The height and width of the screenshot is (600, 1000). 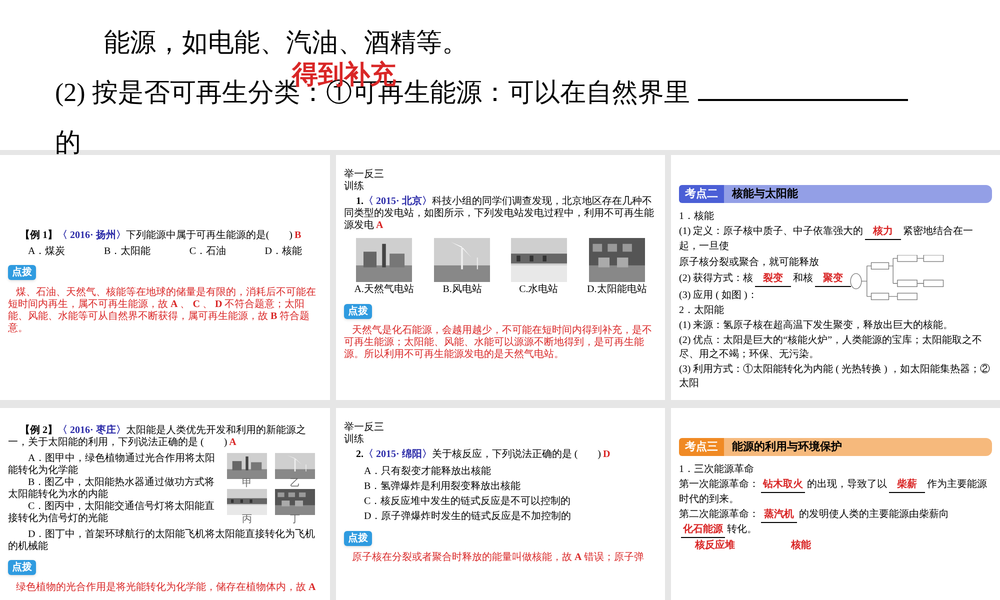 I want to click on option-text: B．氢弹爆炸是利用裂变释放出核能, so click(x=443, y=487).